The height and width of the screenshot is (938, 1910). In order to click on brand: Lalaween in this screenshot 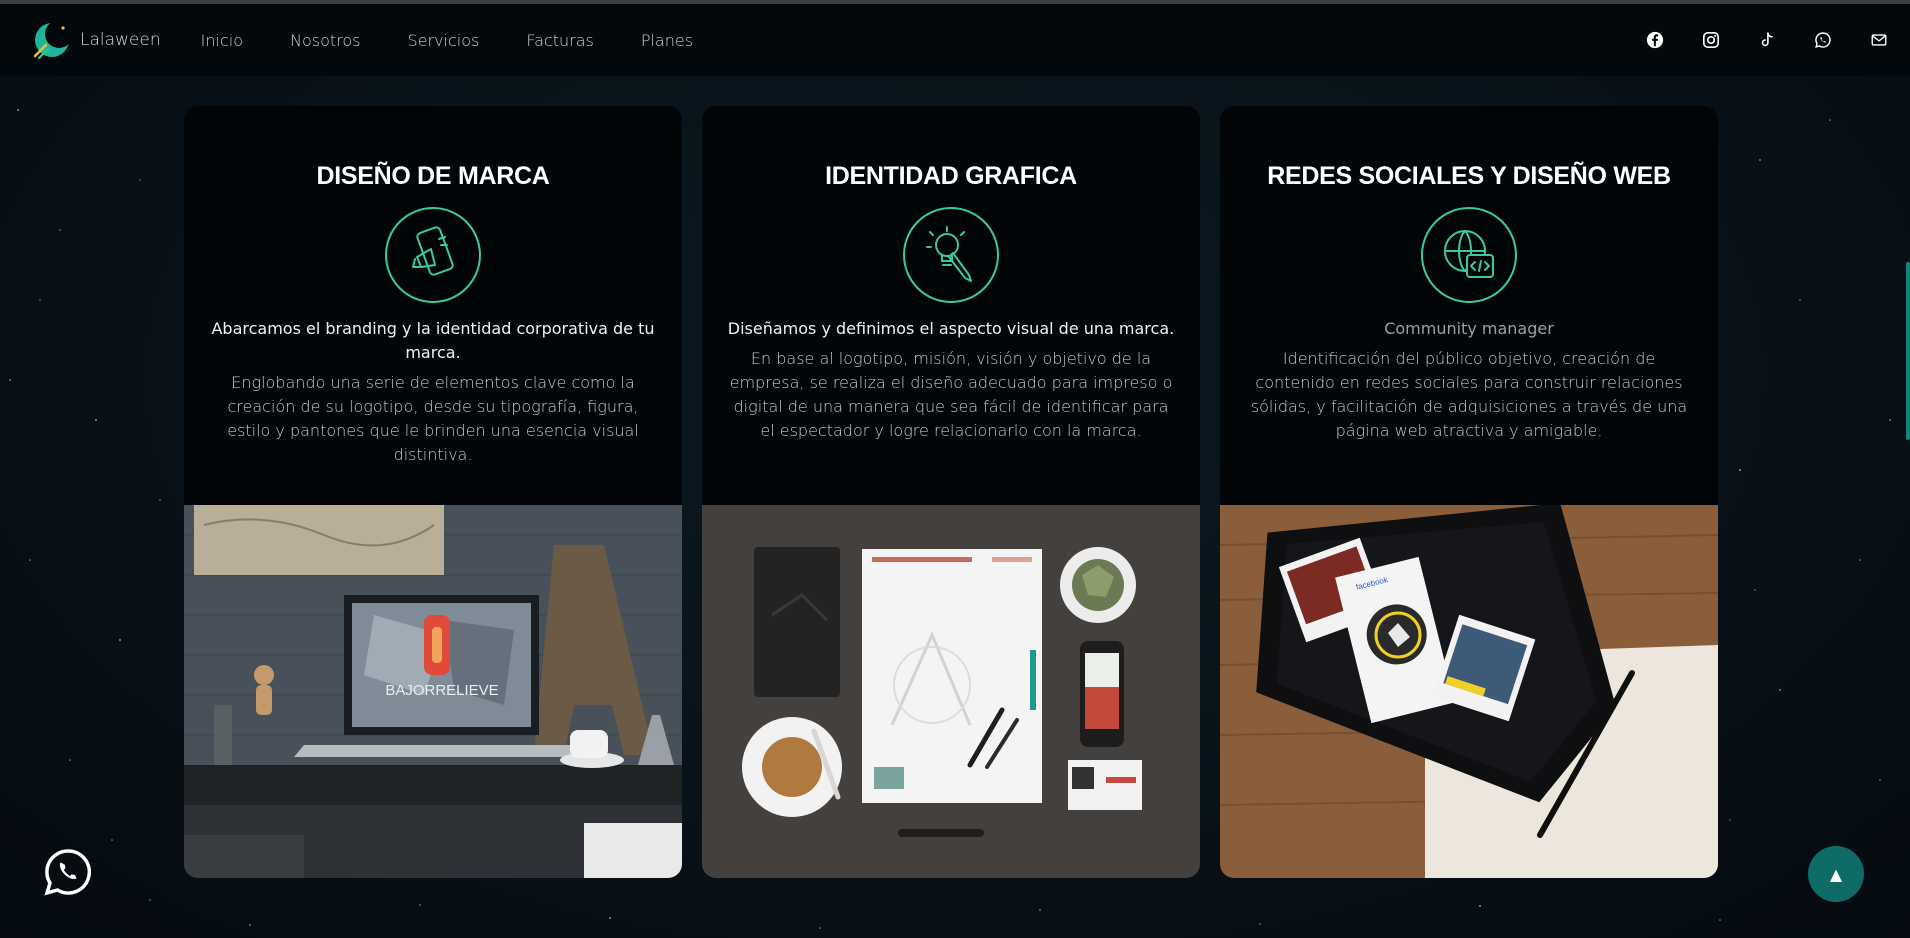, I will do `click(95, 40)`.